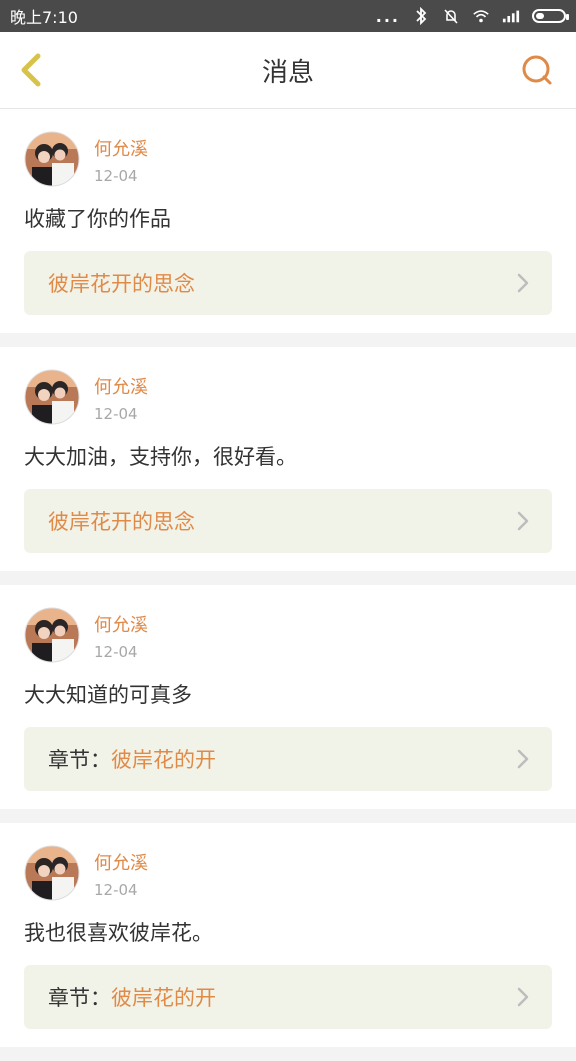  What do you see at coordinates (97, 219) in the screenshot?
I see `message-text: 收藏了你的作品` at bounding box center [97, 219].